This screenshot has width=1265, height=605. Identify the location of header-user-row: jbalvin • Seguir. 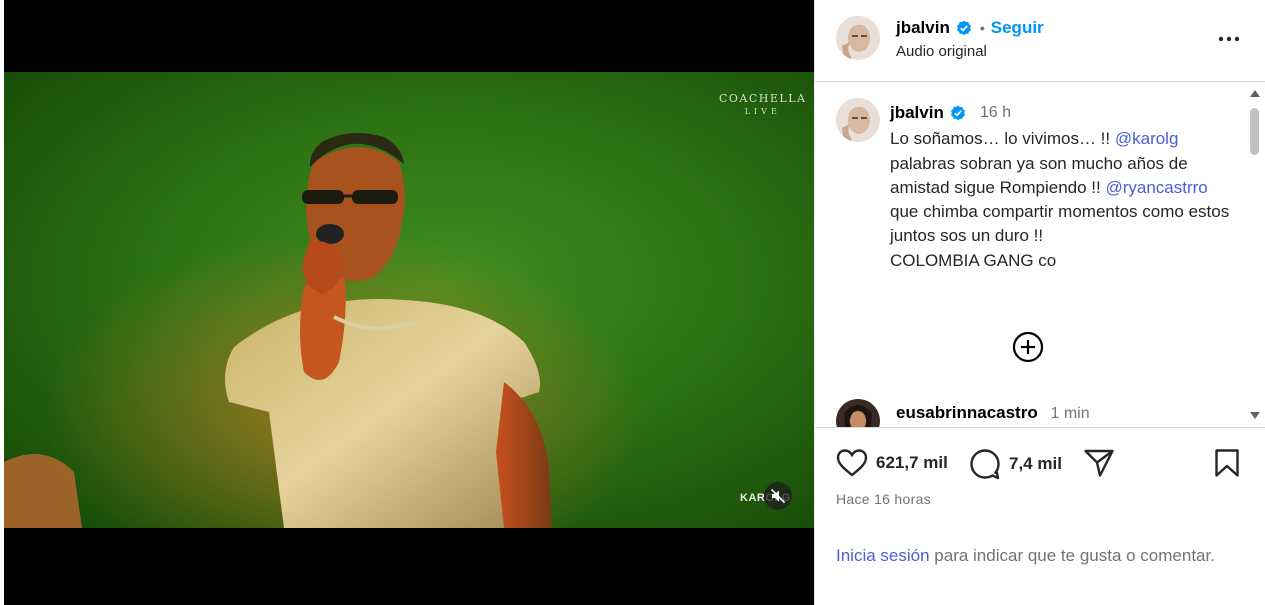
(970, 28).